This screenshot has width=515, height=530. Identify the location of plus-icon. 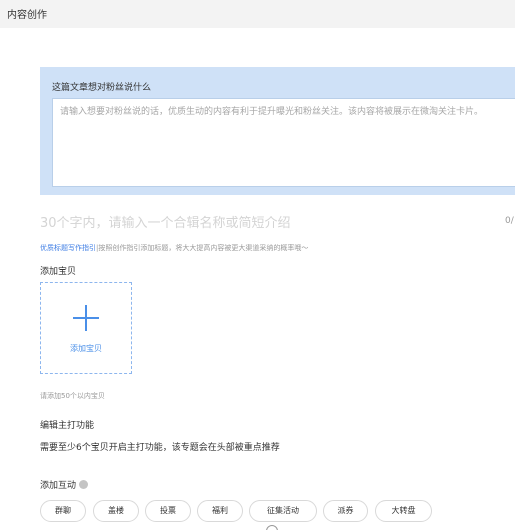
(86, 318).